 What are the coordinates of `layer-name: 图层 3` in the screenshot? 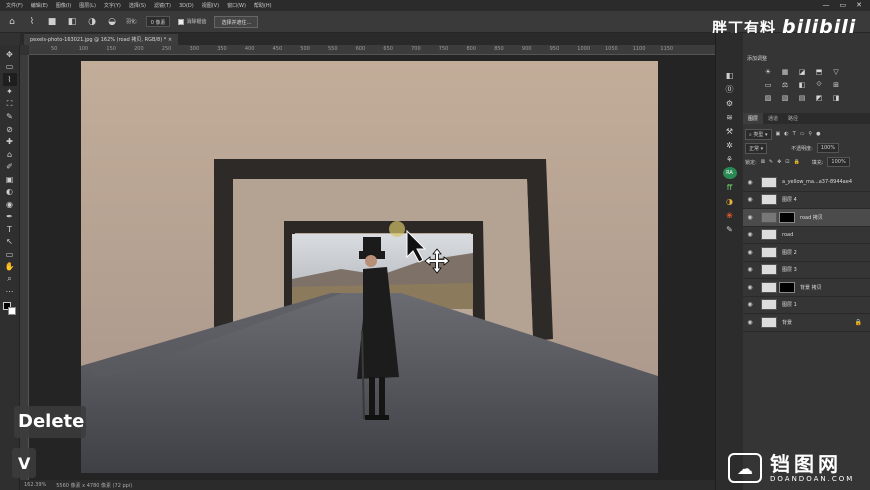 It's located at (789, 269).